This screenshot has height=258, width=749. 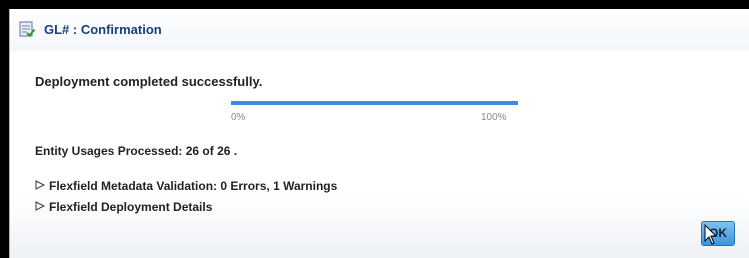 What do you see at coordinates (27, 29) in the screenshot?
I see `document-check-icon` at bounding box center [27, 29].